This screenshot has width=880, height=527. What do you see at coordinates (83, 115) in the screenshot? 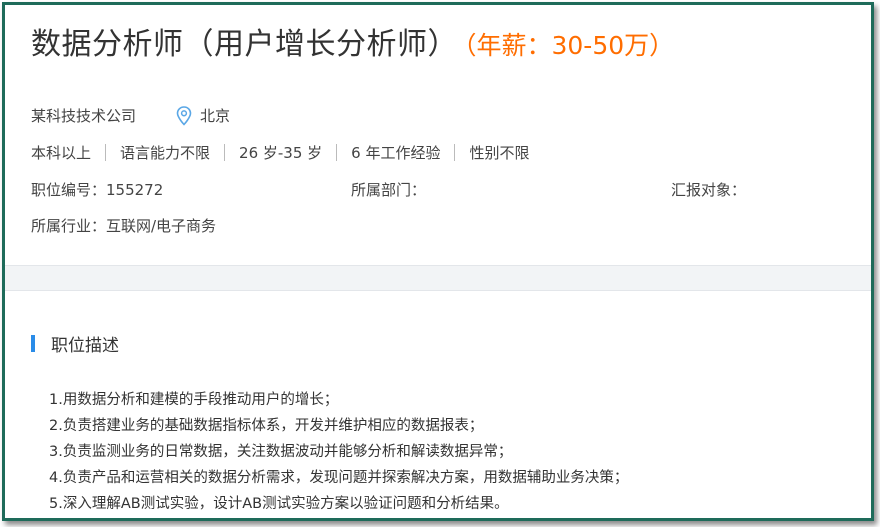
I see `company-name: 某科技技术公司` at bounding box center [83, 115].